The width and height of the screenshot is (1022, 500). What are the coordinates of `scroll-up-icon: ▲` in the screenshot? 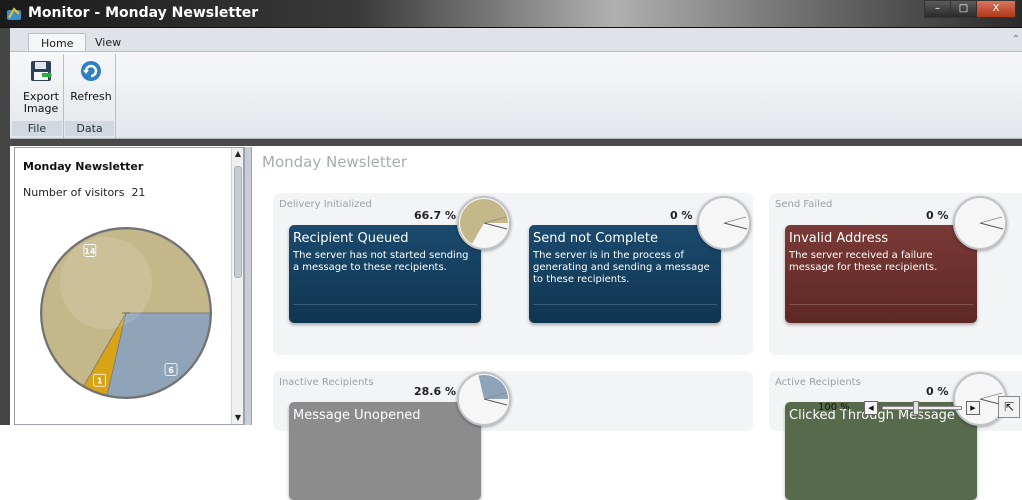 It's located at (238, 154).